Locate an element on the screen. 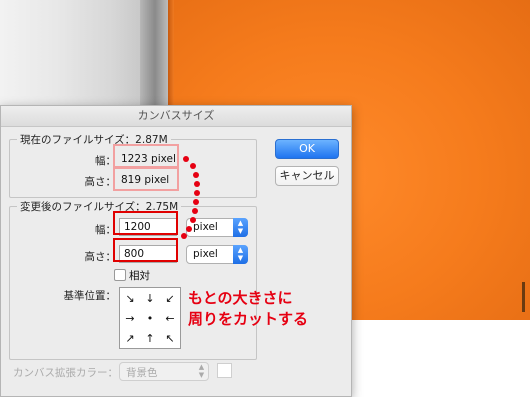 The height and width of the screenshot is (397, 530). photo-door-handle is located at coordinates (523, 297).